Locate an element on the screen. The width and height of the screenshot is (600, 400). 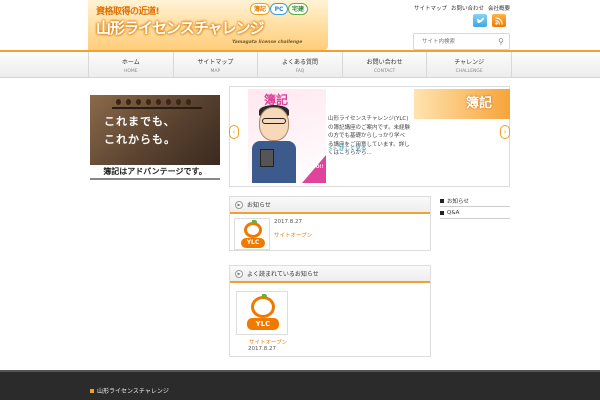
nav-sublabel: MAP is located at coordinates (215, 71).